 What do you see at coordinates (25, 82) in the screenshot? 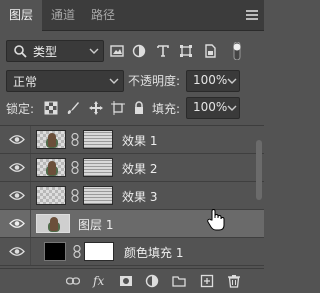
I see `blend-mode-value: 正常` at bounding box center [25, 82].